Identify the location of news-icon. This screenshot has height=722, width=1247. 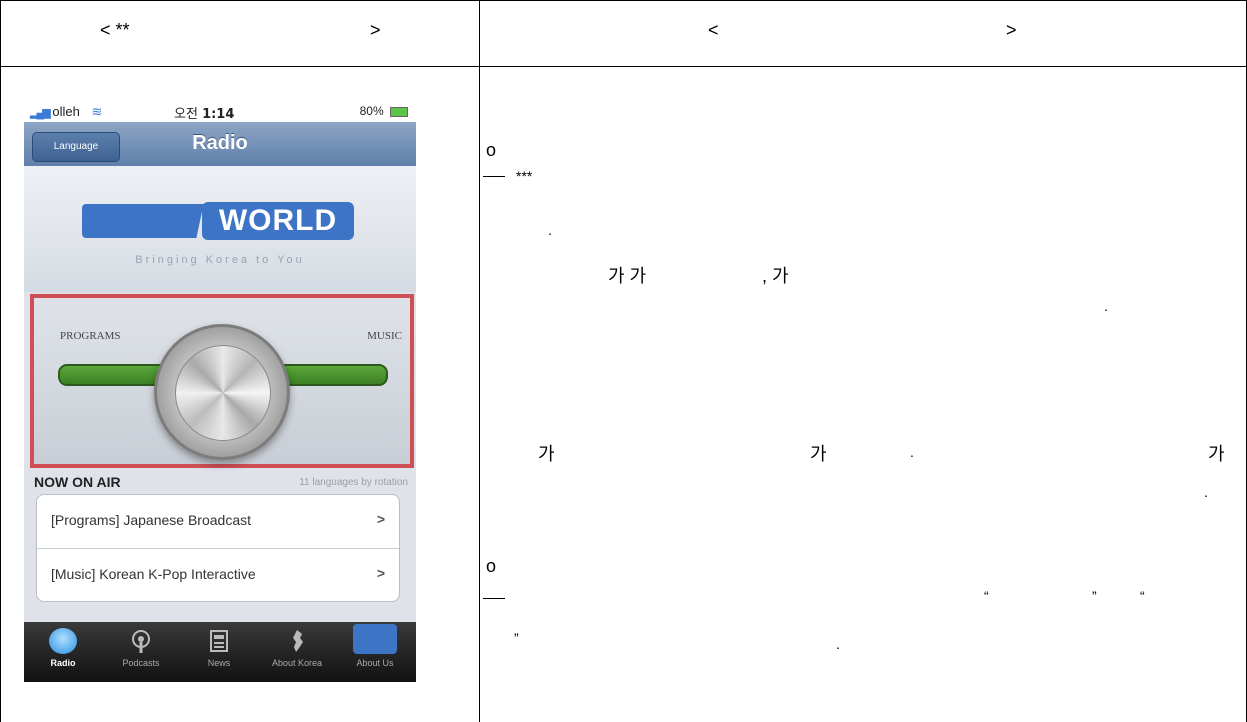
(219, 641).